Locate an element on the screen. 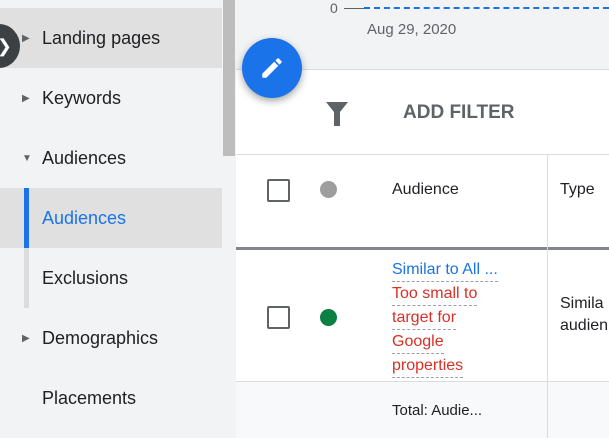 The height and width of the screenshot is (438, 609). column-header-type: Type is located at coordinates (577, 190).